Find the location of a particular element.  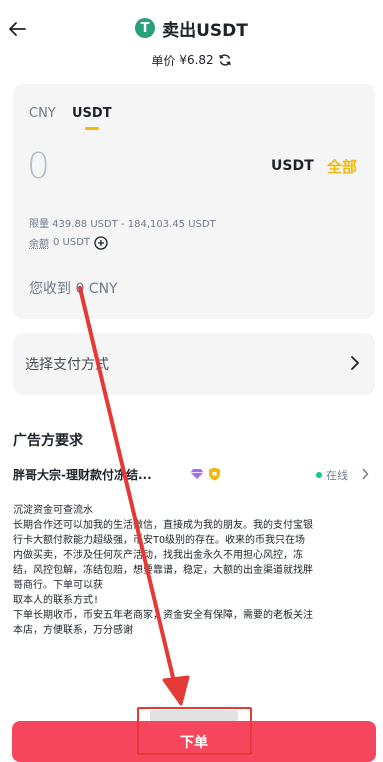

place-order-button: 下单 is located at coordinates (194, 741).